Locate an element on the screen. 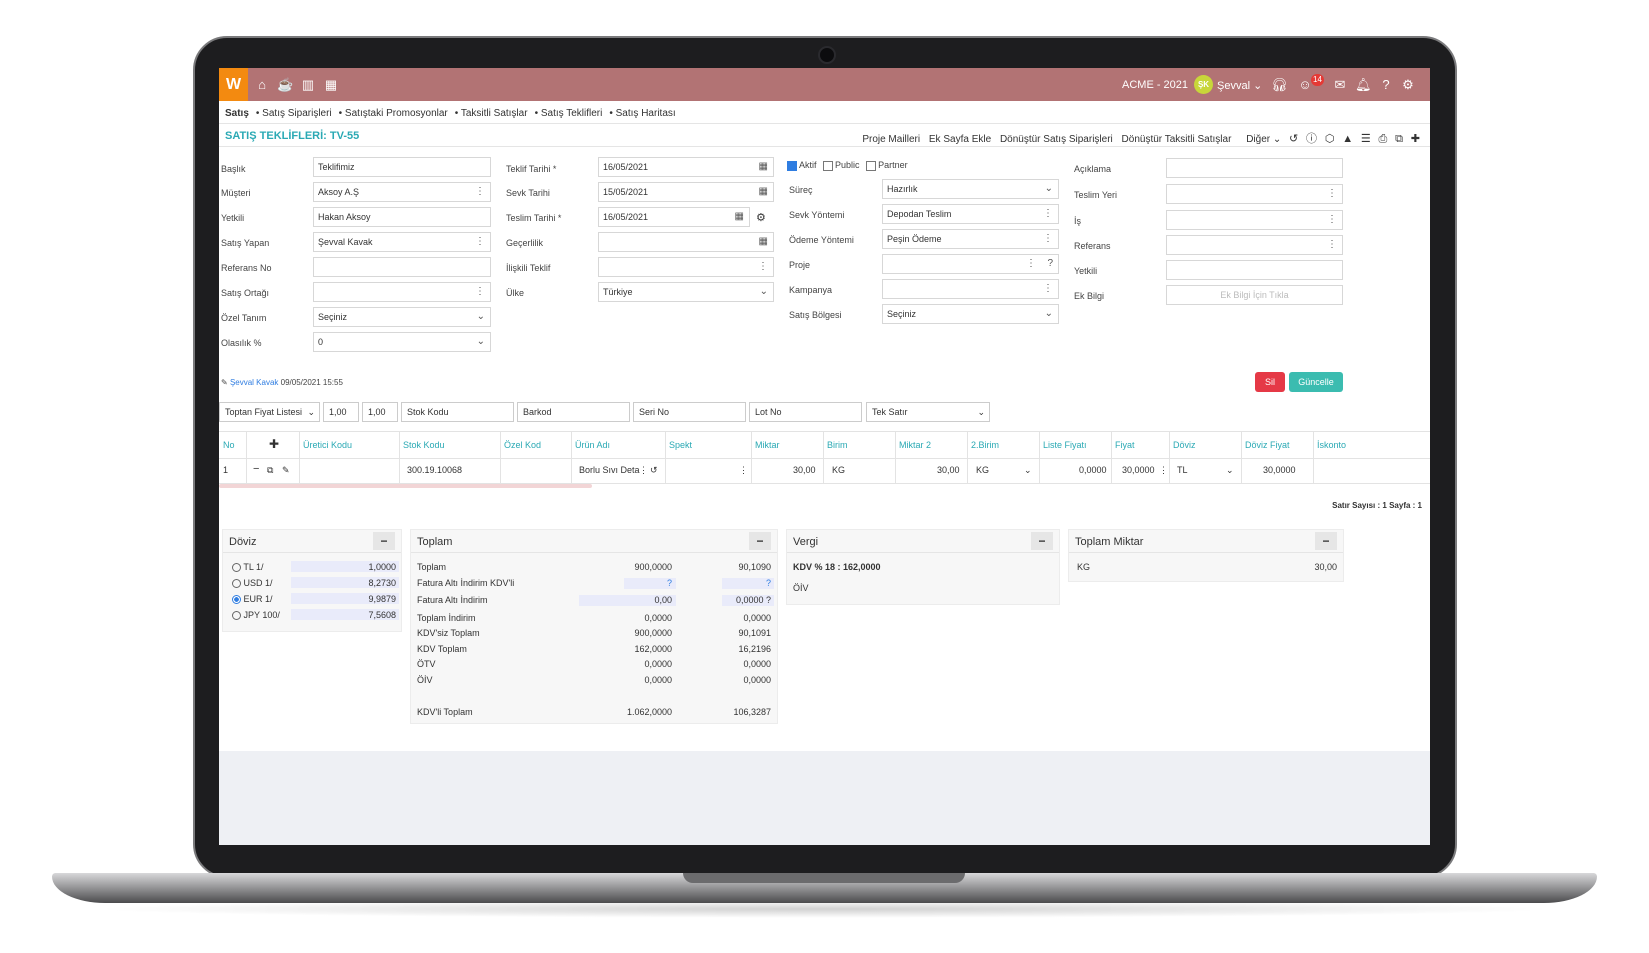 Image resolution: width=1649 pixels, height=953 pixels. olasilik-select: 0 ⌄ is located at coordinates (402, 342).